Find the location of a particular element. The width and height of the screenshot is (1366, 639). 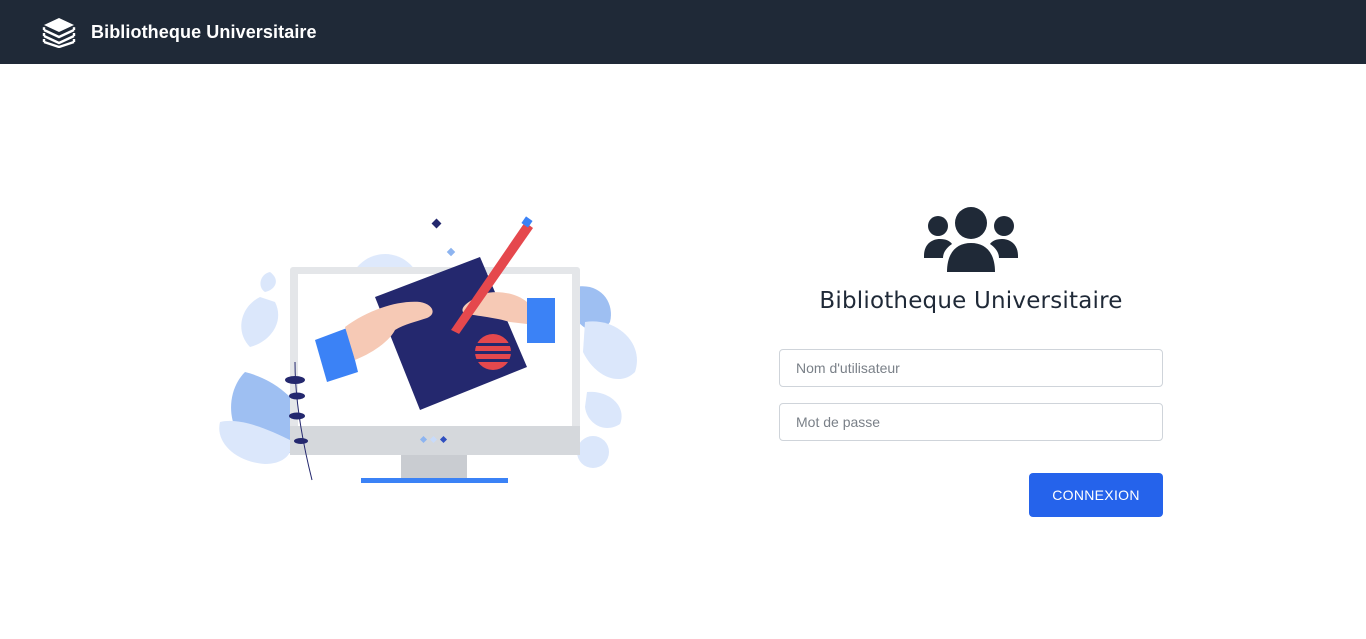

users-icon is located at coordinates (971, 239).